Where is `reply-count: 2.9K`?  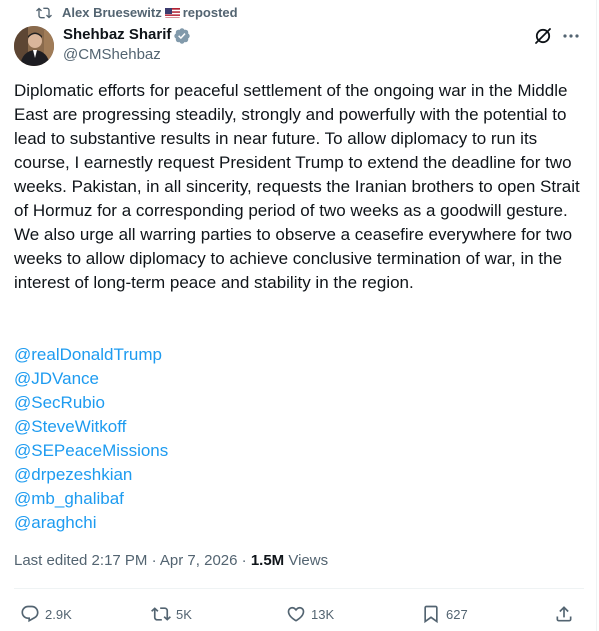
reply-count: 2.9K is located at coordinates (58, 614).